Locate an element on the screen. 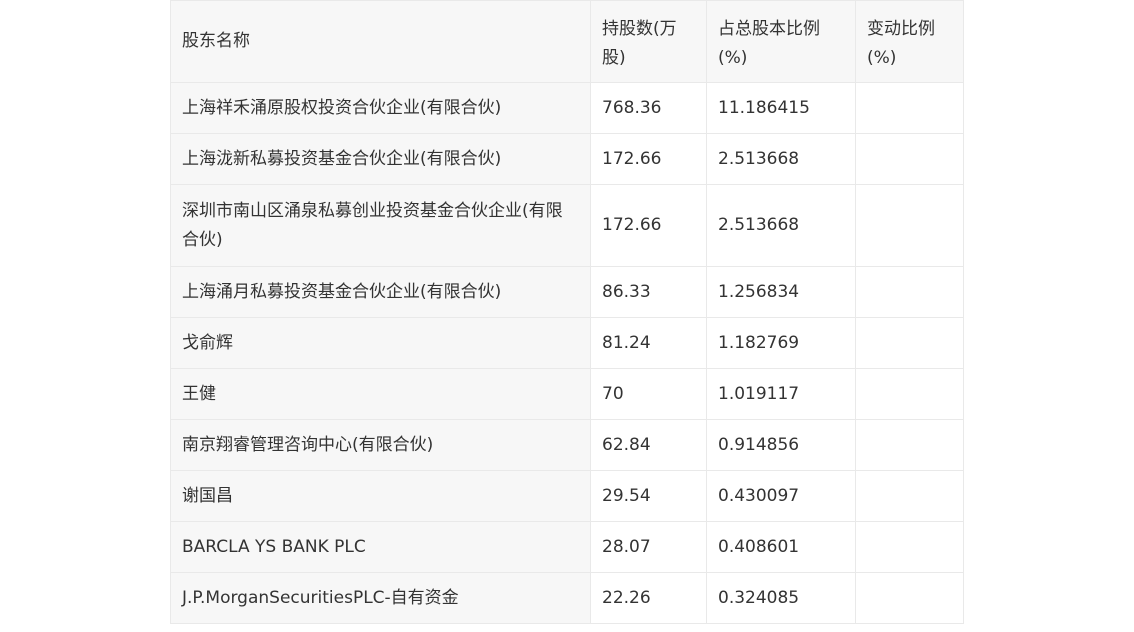  table-row: 上海泷新私募投资基金合伙企业(有限合伙) 172.66 2.513668 is located at coordinates (567, 159).